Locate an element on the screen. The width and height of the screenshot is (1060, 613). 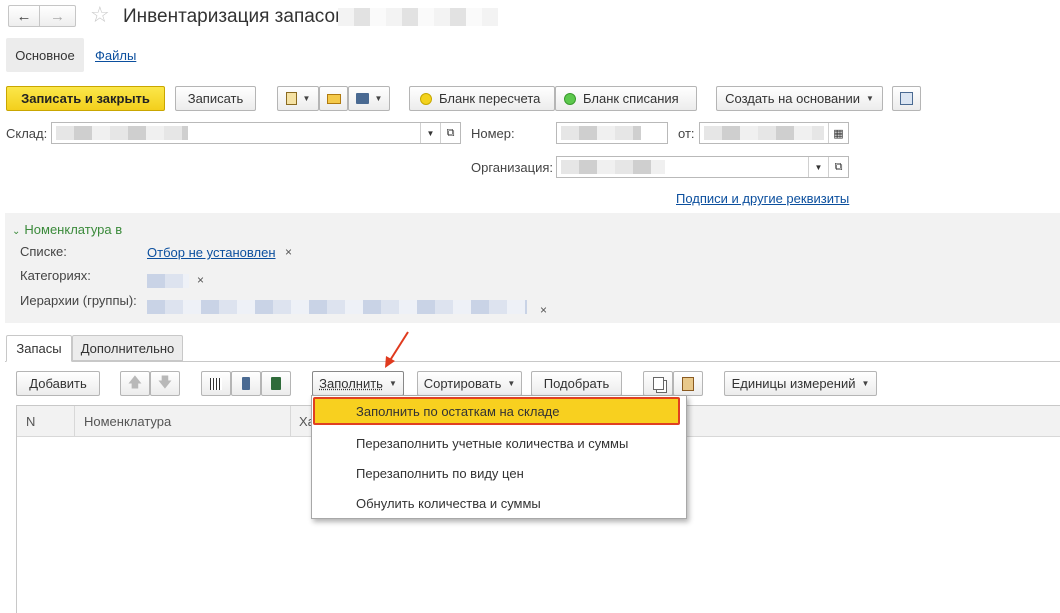
tab-main: Основное is located at coordinates (45, 55).